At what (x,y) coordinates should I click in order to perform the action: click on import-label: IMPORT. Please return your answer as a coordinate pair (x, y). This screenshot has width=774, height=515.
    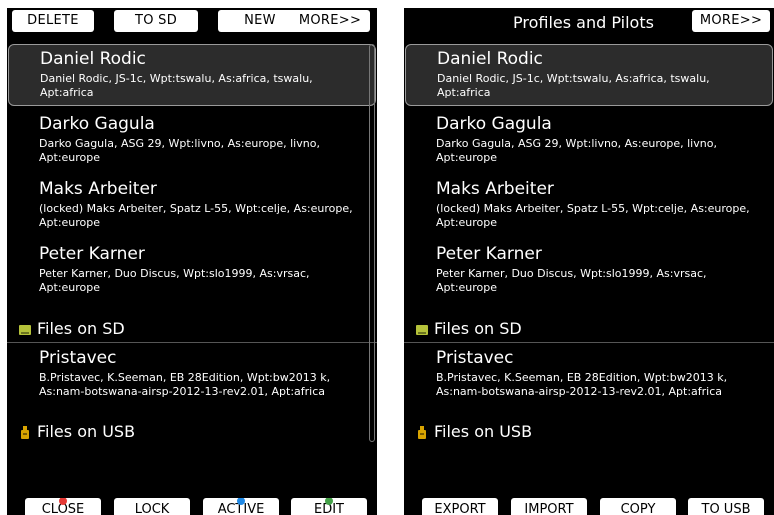
    Looking at the image, I should click on (549, 508).